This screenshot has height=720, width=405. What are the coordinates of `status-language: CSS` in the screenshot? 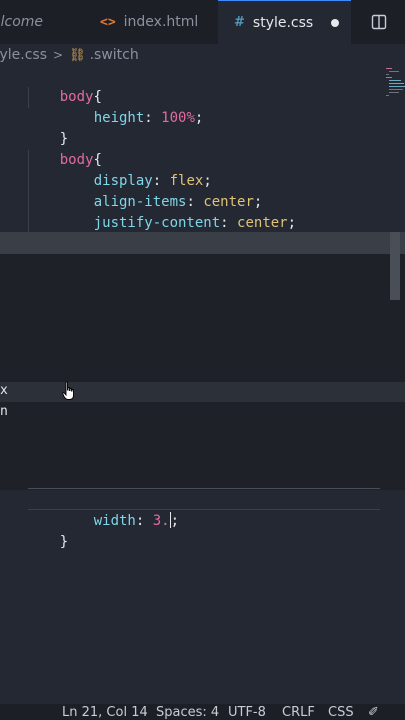 It's located at (341, 712).